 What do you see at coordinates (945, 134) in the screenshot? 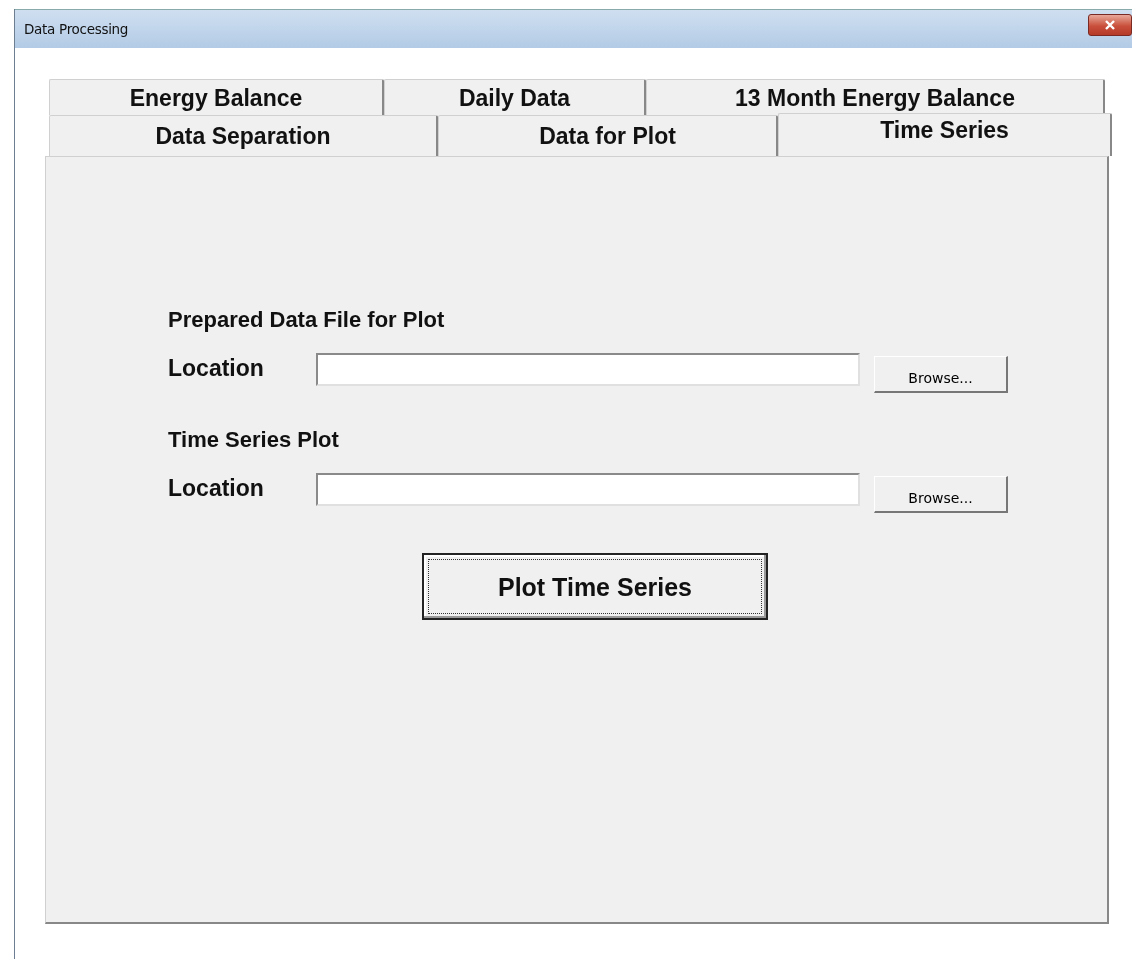
I see `tab: Time Series` at bounding box center [945, 134].